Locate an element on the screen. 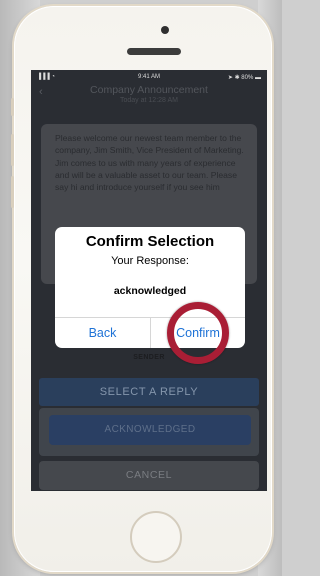 The height and width of the screenshot is (576, 320). home-button is located at coordinates (156, 537).